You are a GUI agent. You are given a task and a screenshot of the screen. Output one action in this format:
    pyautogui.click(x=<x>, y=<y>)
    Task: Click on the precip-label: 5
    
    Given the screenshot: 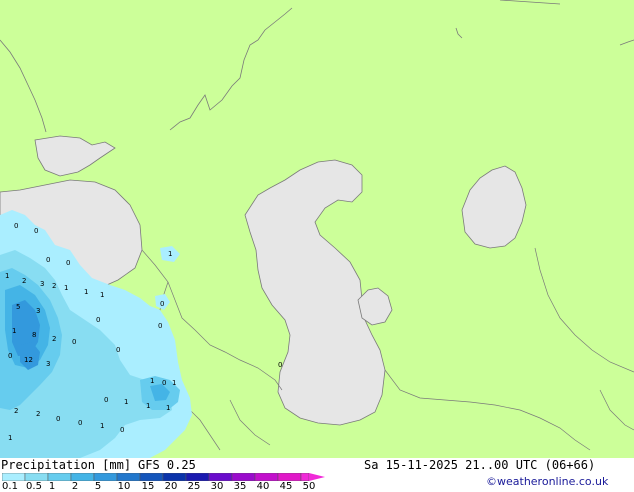 What is the action you would take?
    pyautogui.click(x=18, y=307)
    